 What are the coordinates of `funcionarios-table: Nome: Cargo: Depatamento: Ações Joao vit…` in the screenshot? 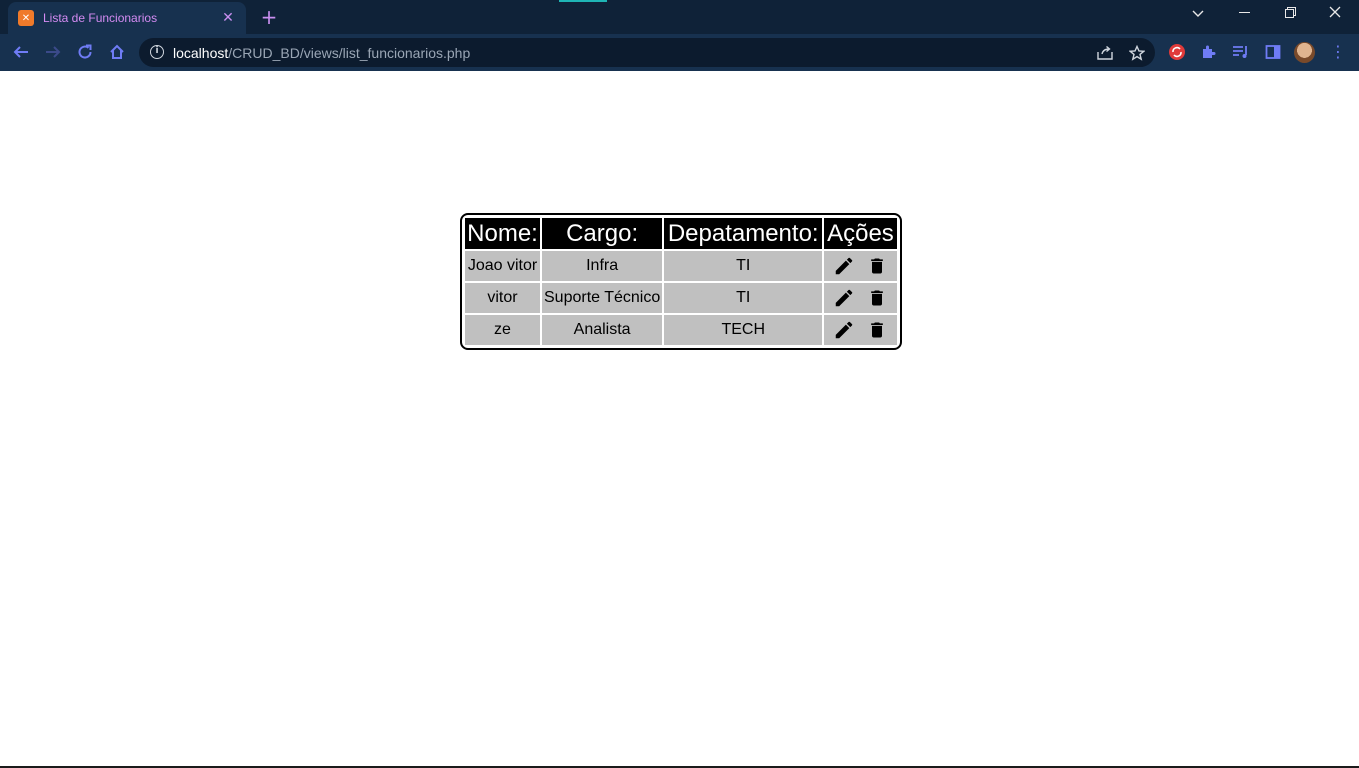 It's located at (681, 281).